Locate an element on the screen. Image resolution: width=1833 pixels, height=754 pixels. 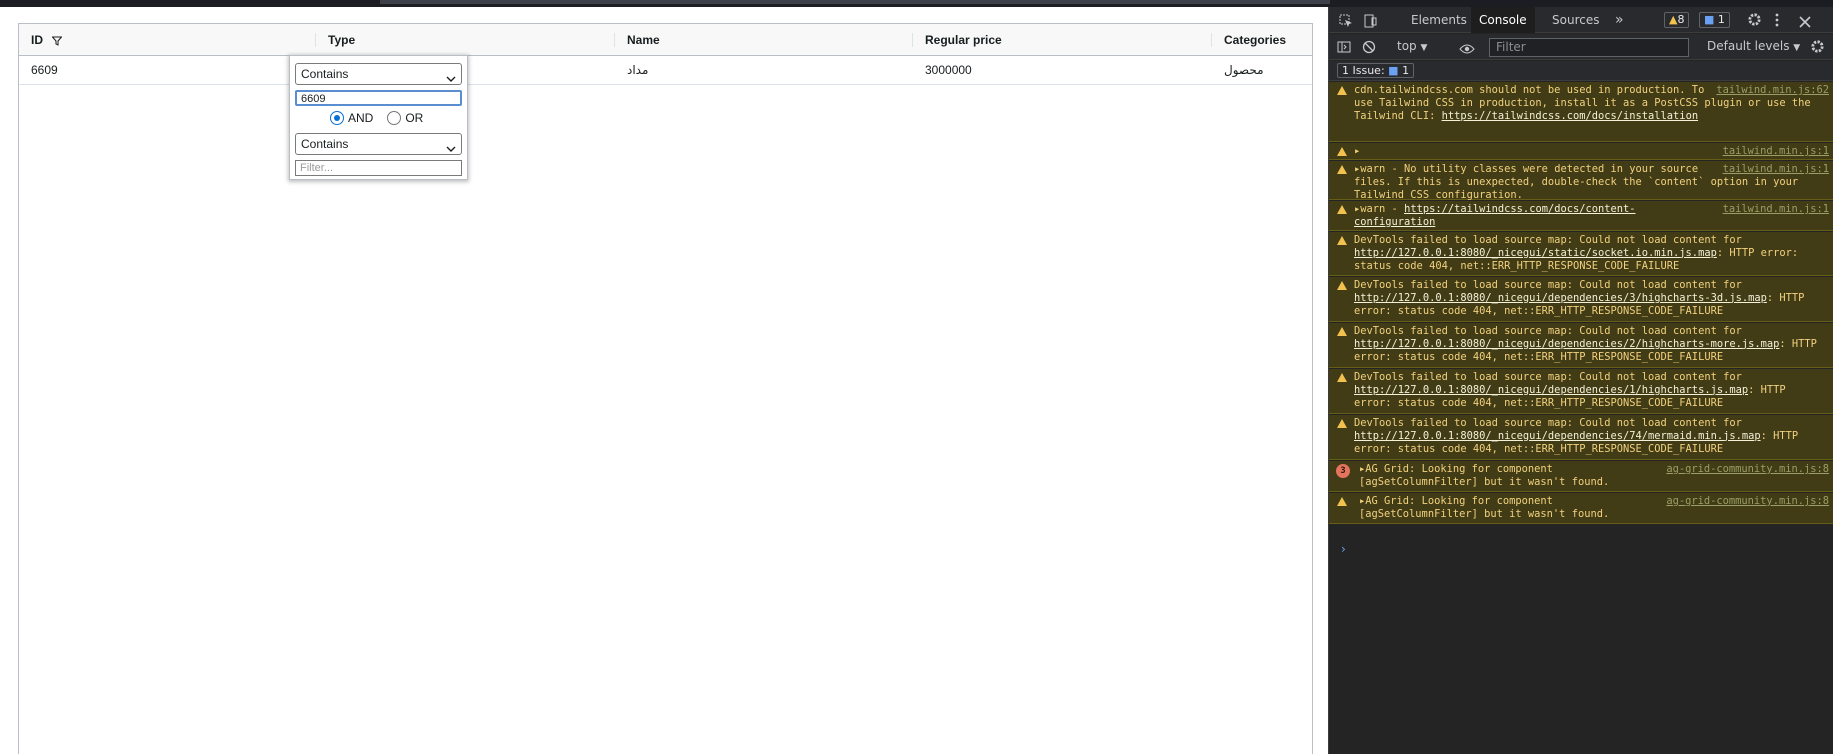
cell-categories: محصول is located at coordinates (1262, 70).